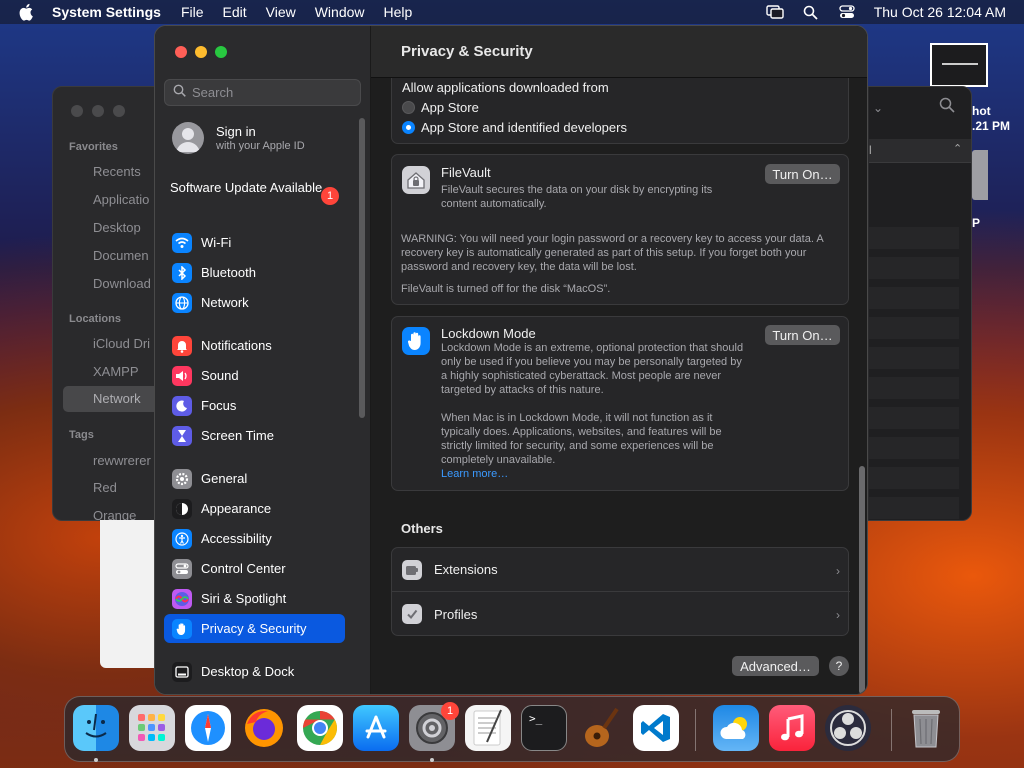 This screenshot has width=1024, height=768. I want to click on speaker-icon, so click(182, 375).